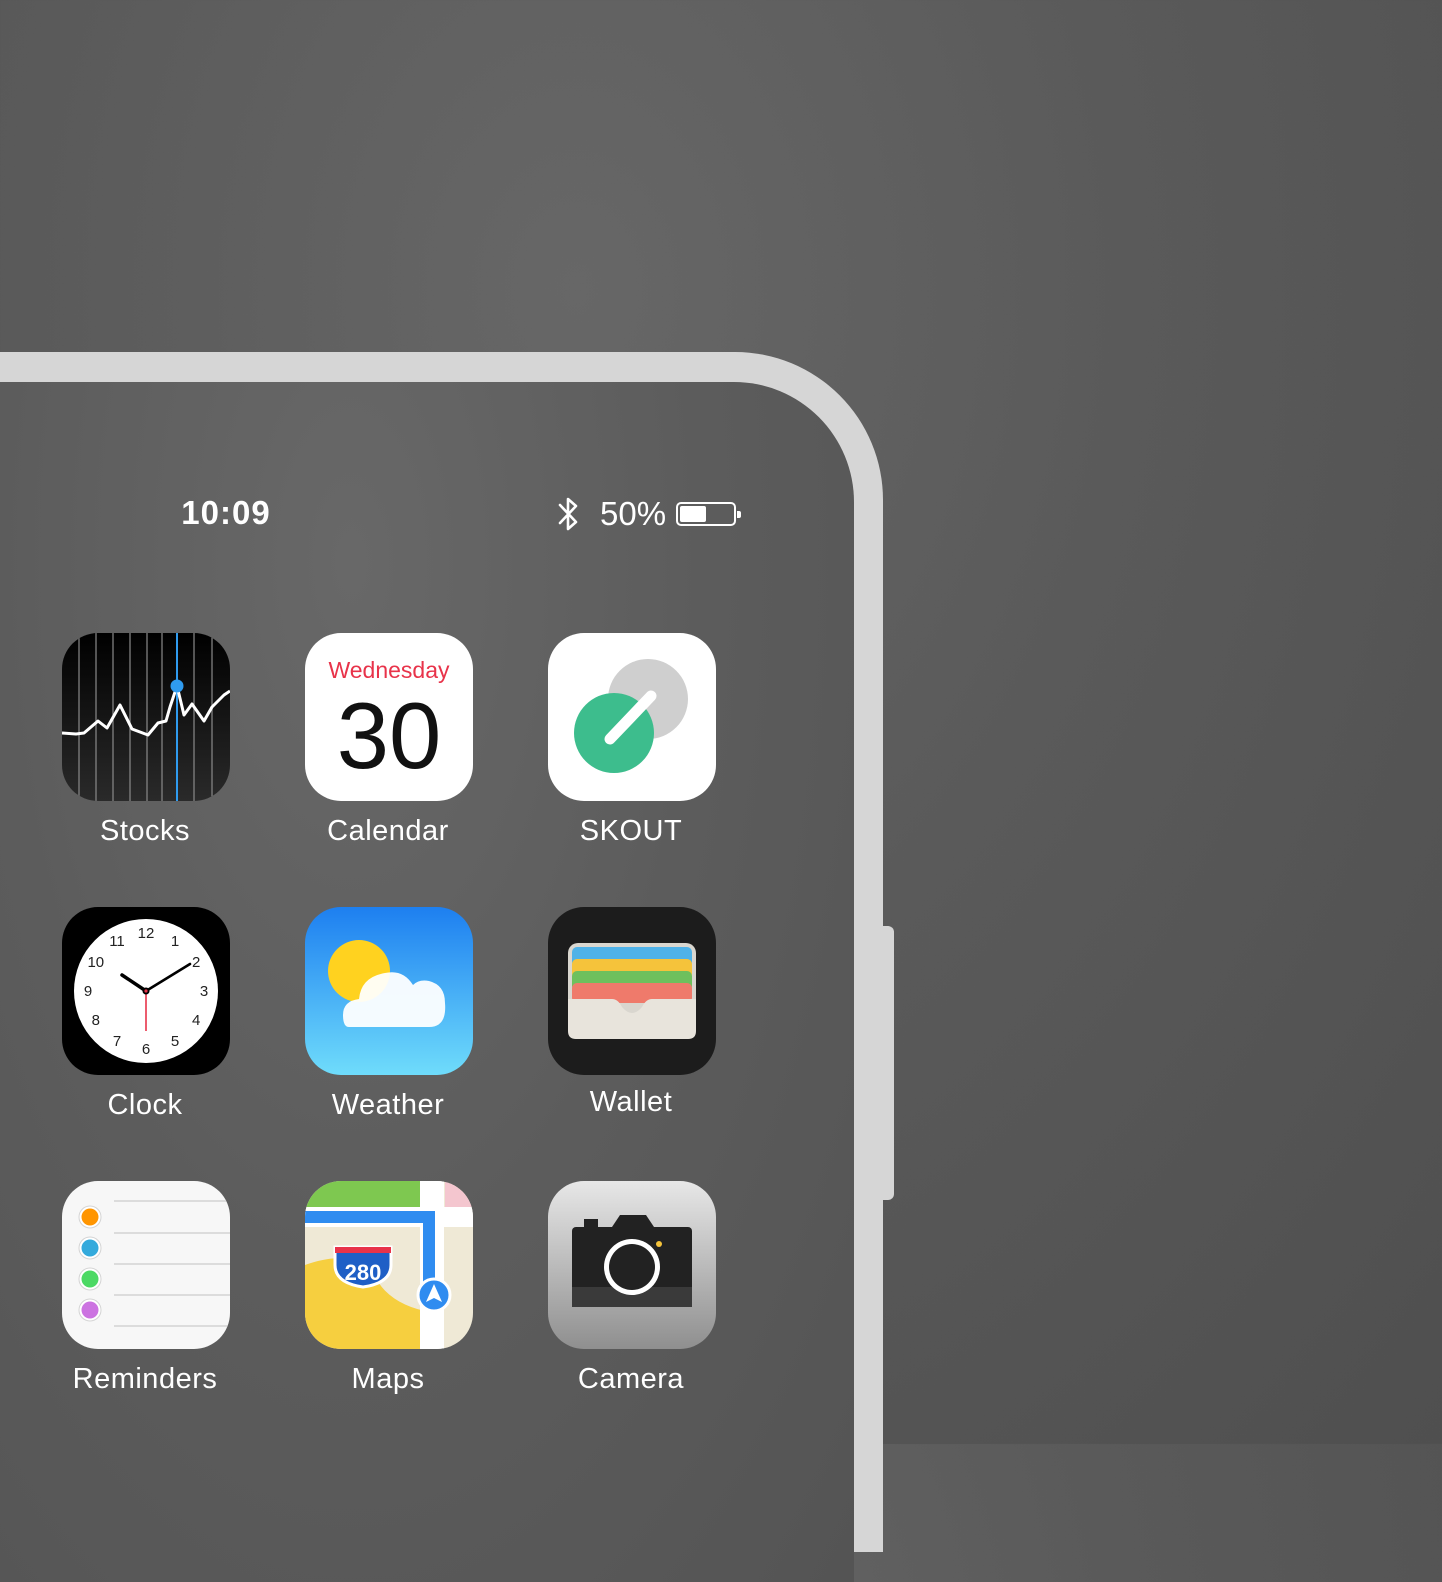 The image size is (1442, 1582). Describe the element at coordinates (388, 1379) in the screenshot. I see `app-label: Maps` at that location.